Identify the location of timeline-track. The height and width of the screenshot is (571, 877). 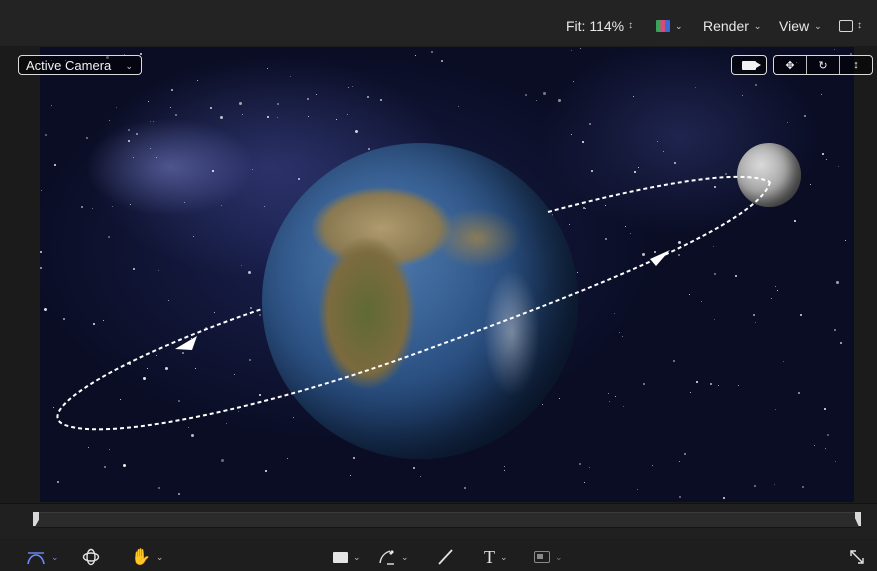
(447, 520).